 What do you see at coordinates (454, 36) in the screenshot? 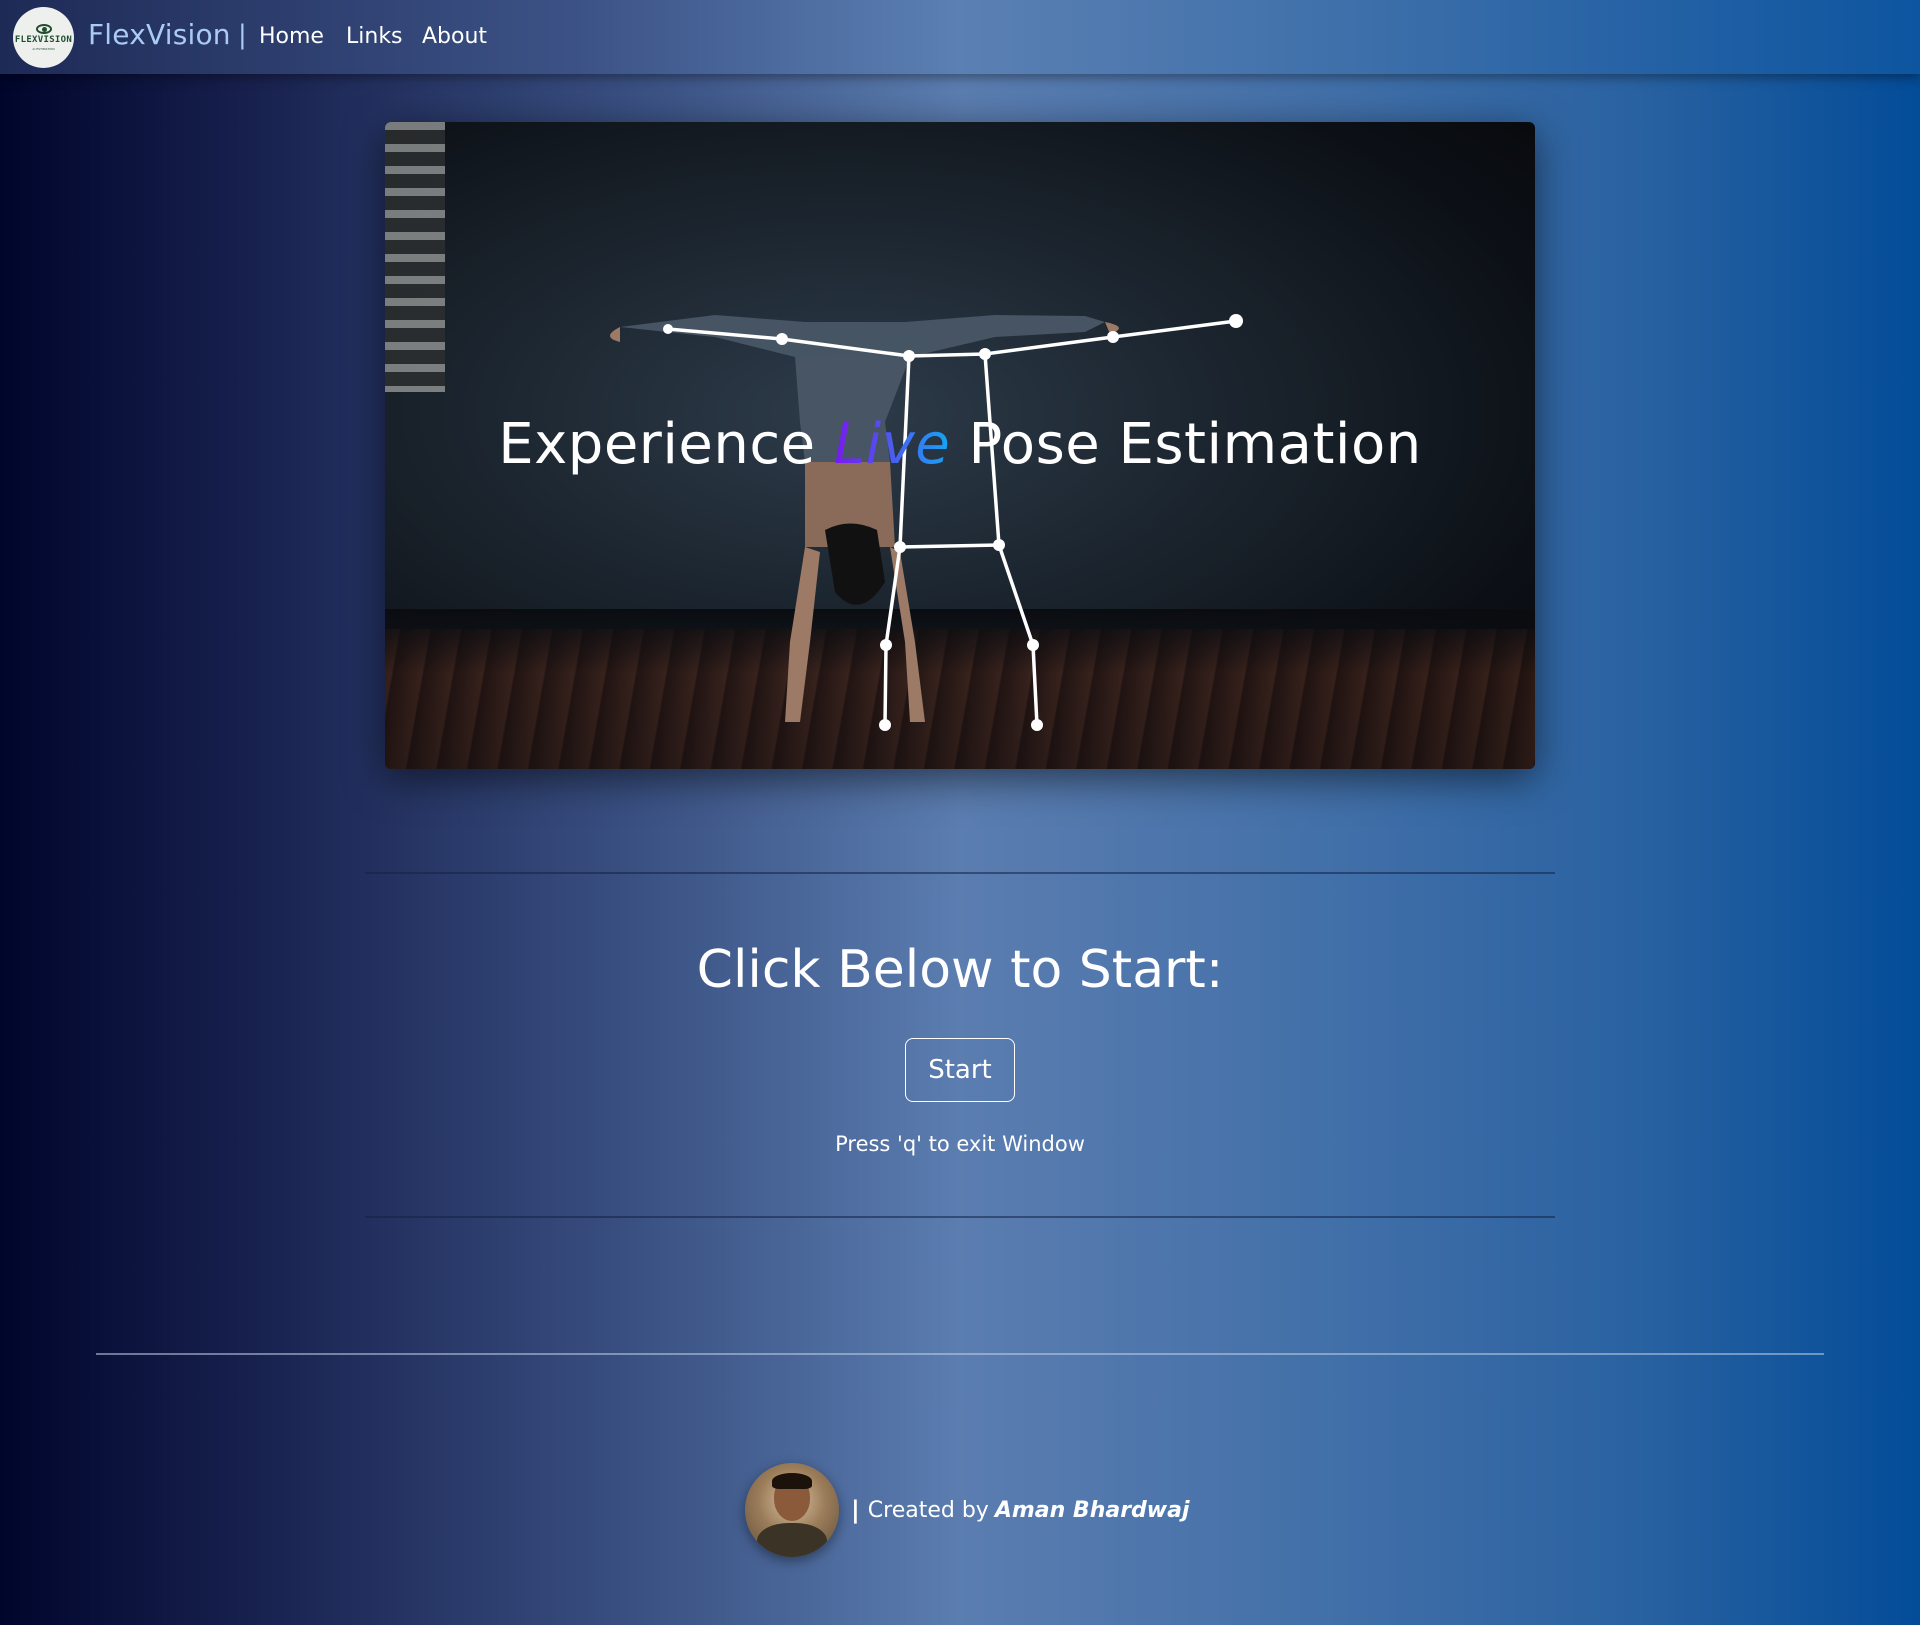
I see `nav-link-about: About` at bounding box center [454, 36].